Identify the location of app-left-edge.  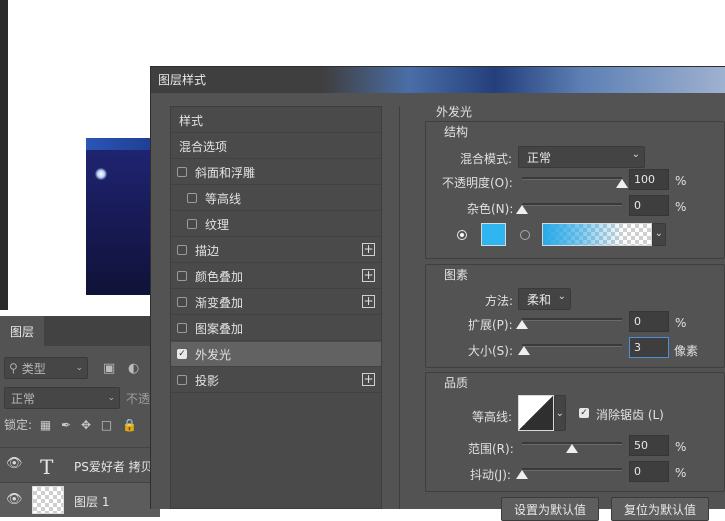
(4, 155).